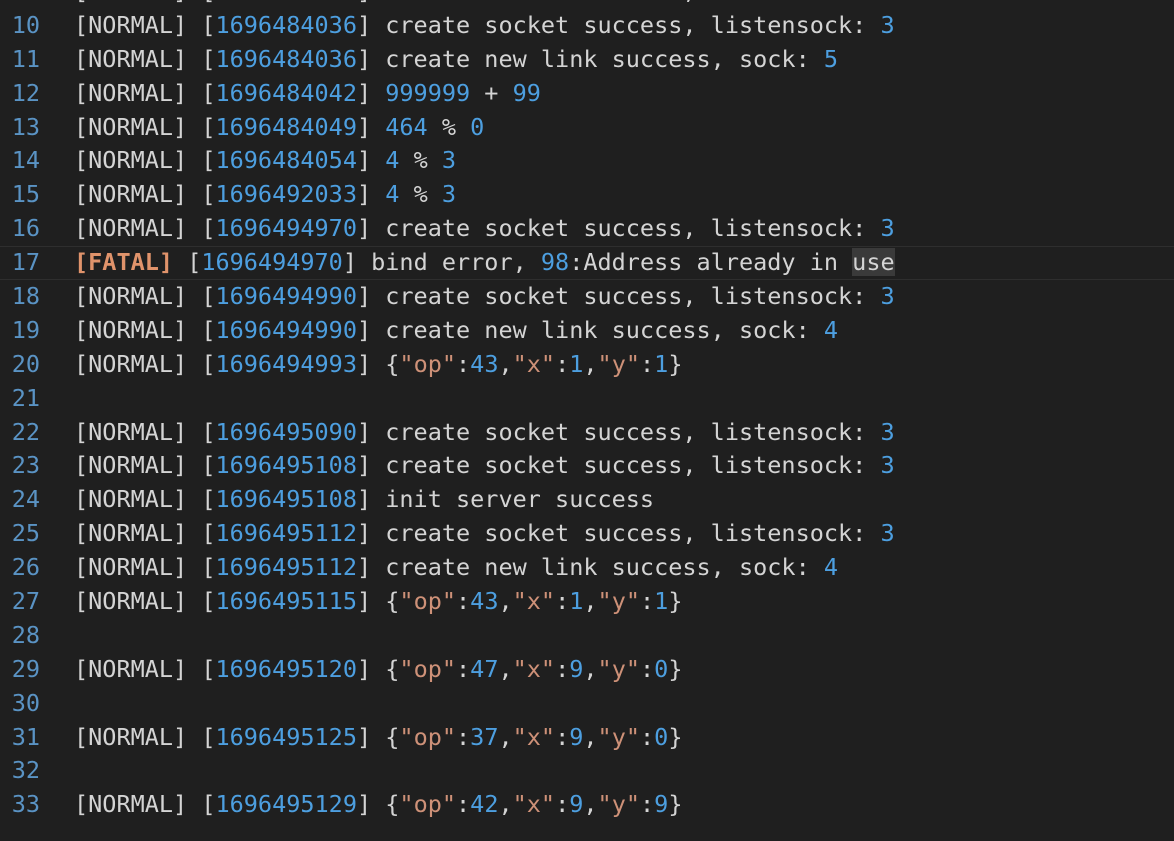 This screenshot has height=841, width=1174. I want to click on line-content: [NORMAL] [1696492033] 4 % 3, so click(265, 195).